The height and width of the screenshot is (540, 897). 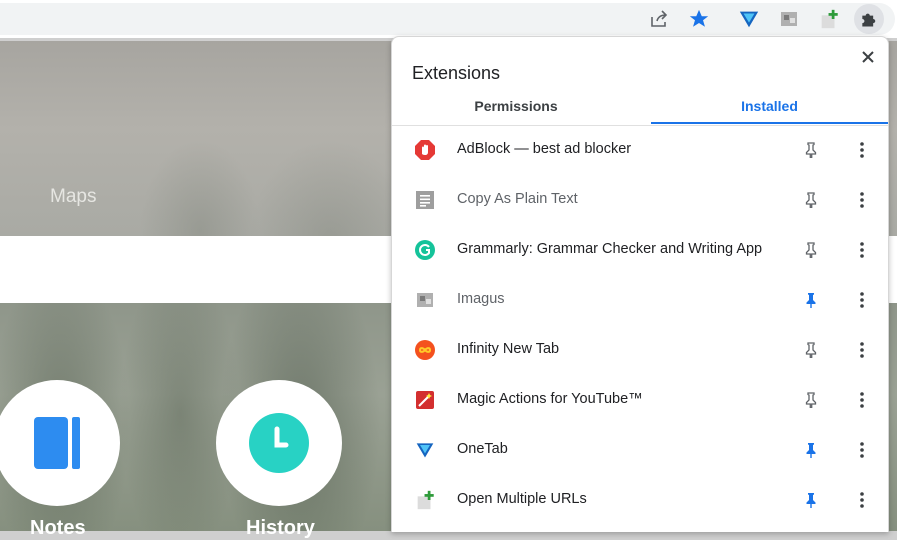 What do you see at coordinates (640, 200) in the screenshot?
I see `extension-row-copy-as-plain-text: Copy As Plain Text` at bounding box center [640, 200].